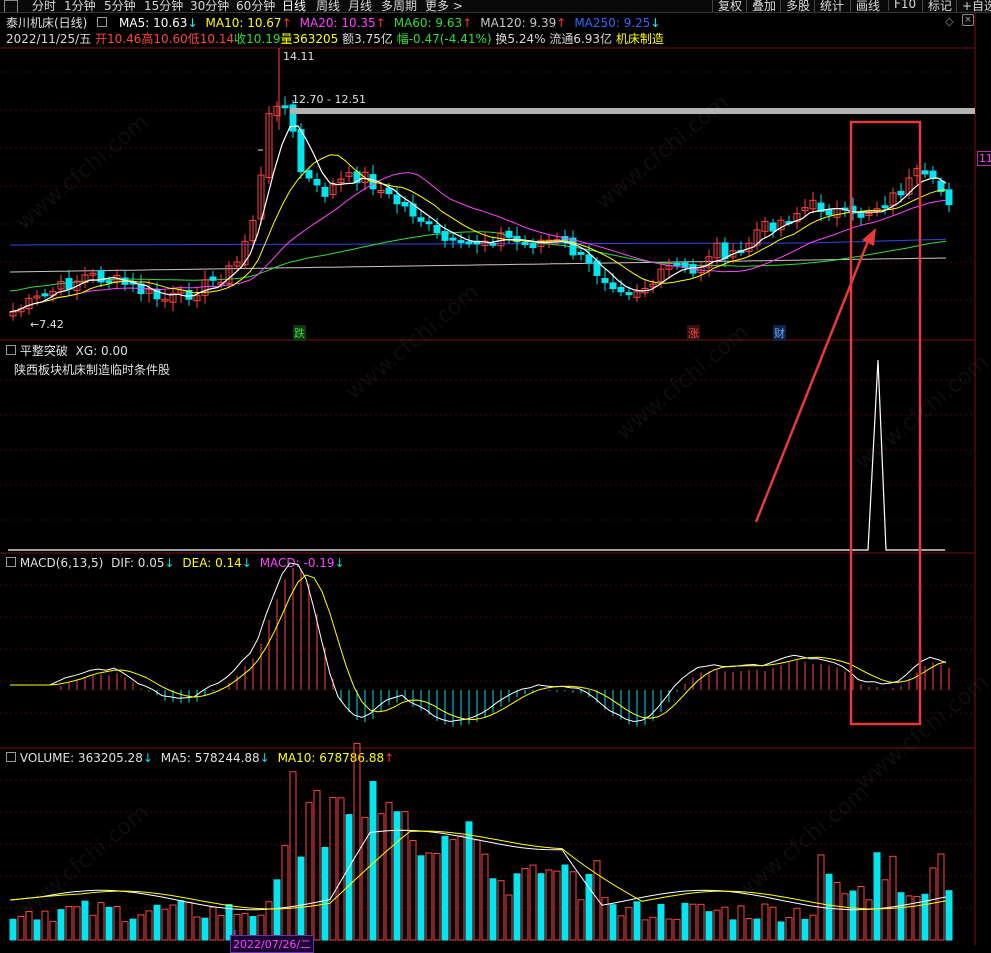  I want to click on annotation-arrow-head, so click(869, 237).